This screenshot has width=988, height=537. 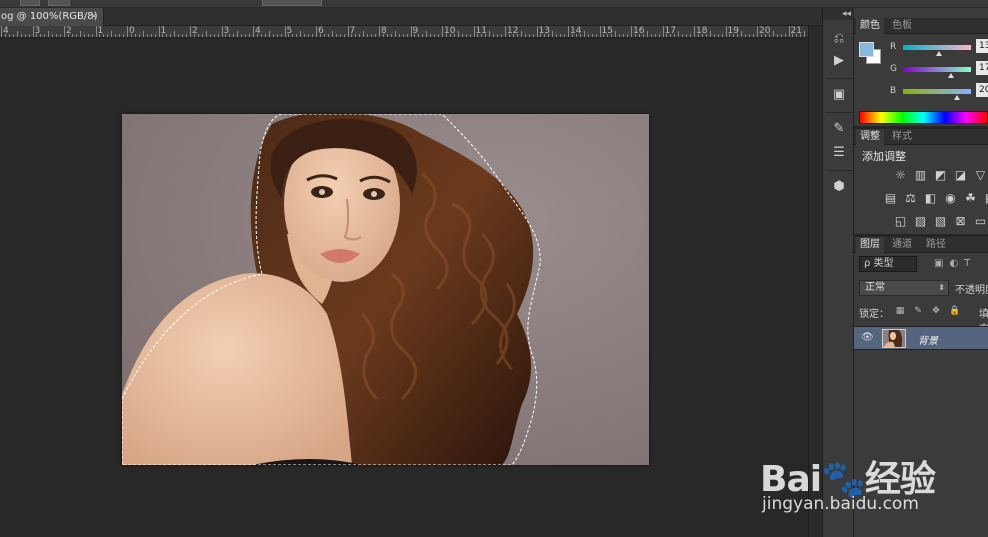 What do you see at coordinates (890, 198) in the screenshot?
I see `hue-saturation-icon: ▤` at bounding box center [890, 198].